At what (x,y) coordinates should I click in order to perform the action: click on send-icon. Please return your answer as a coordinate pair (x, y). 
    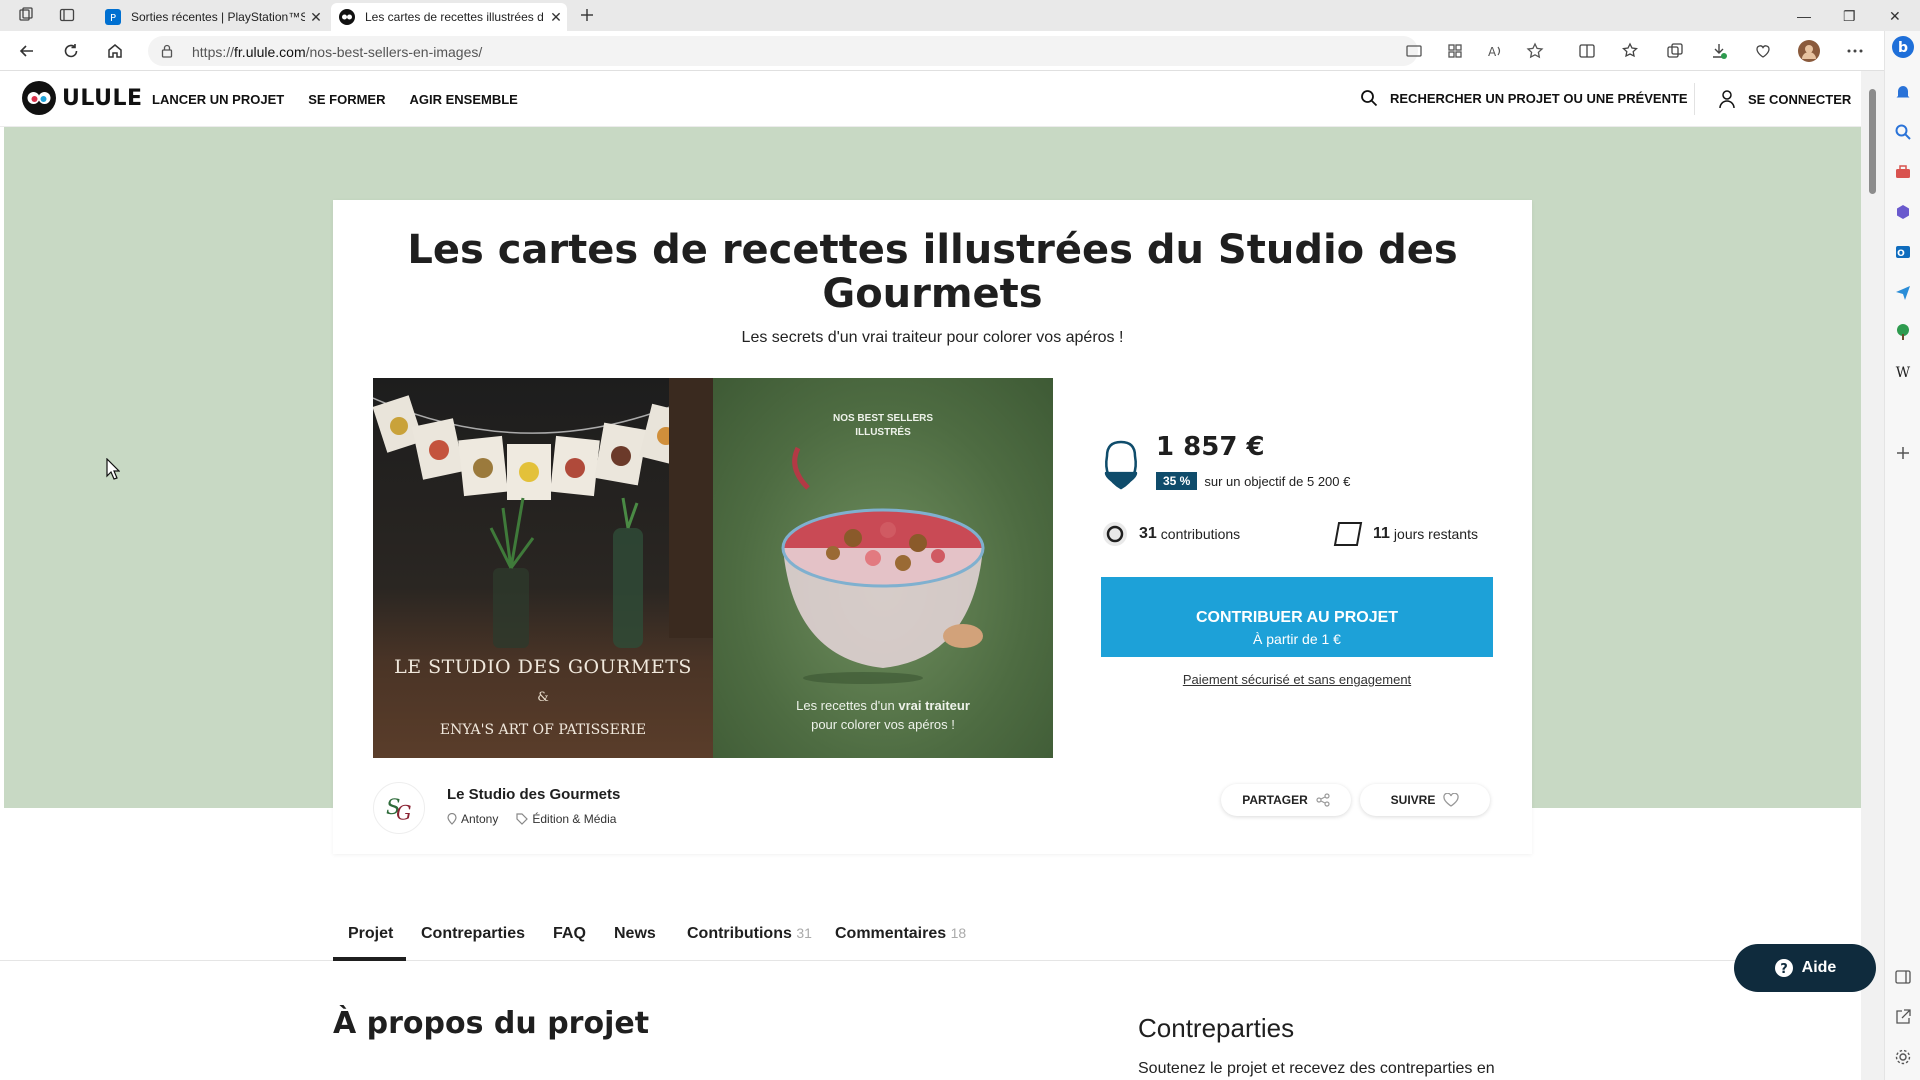
    Looking at the image, I should click on (1903, 292).